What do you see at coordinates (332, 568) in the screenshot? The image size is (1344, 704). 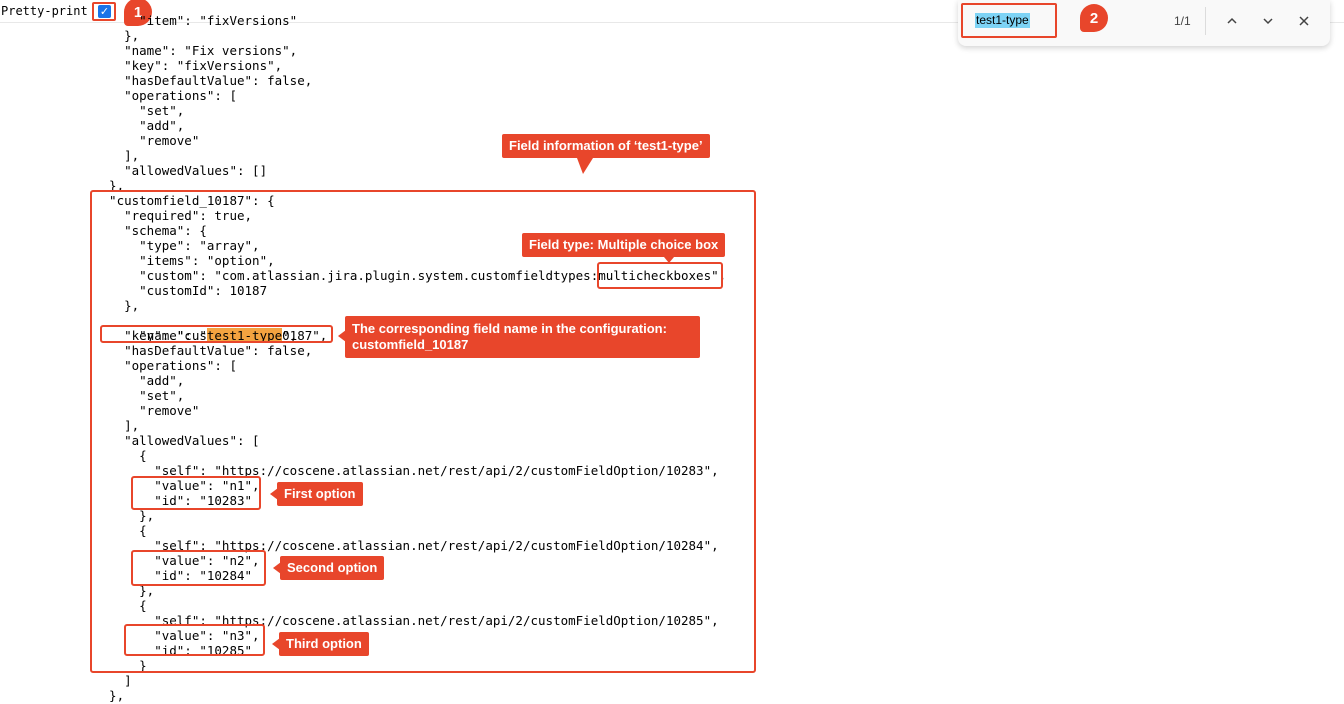 I see `callout-second-option: Second option` at bounding box center [332, 568].